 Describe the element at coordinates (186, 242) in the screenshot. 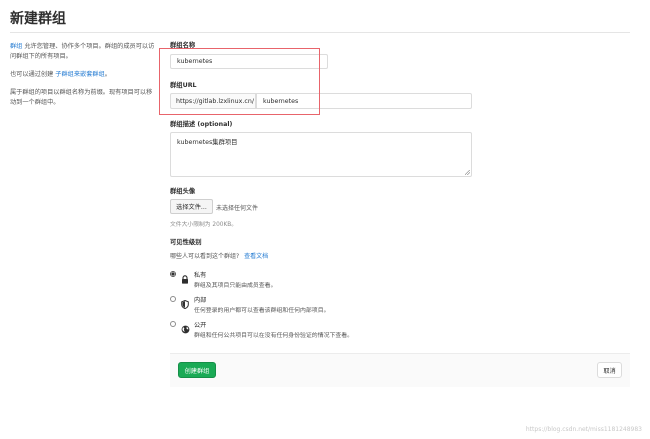

I see `visibility-label: 可见性级别` at that location.